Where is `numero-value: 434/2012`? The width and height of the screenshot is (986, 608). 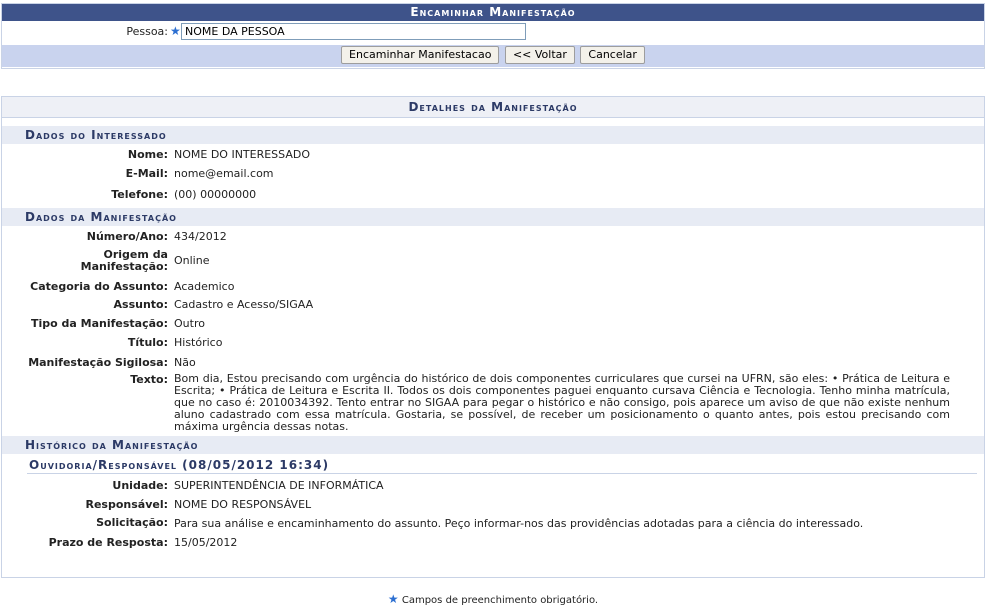 numero-value: 434/2012 is located at coordinates (200, 236).